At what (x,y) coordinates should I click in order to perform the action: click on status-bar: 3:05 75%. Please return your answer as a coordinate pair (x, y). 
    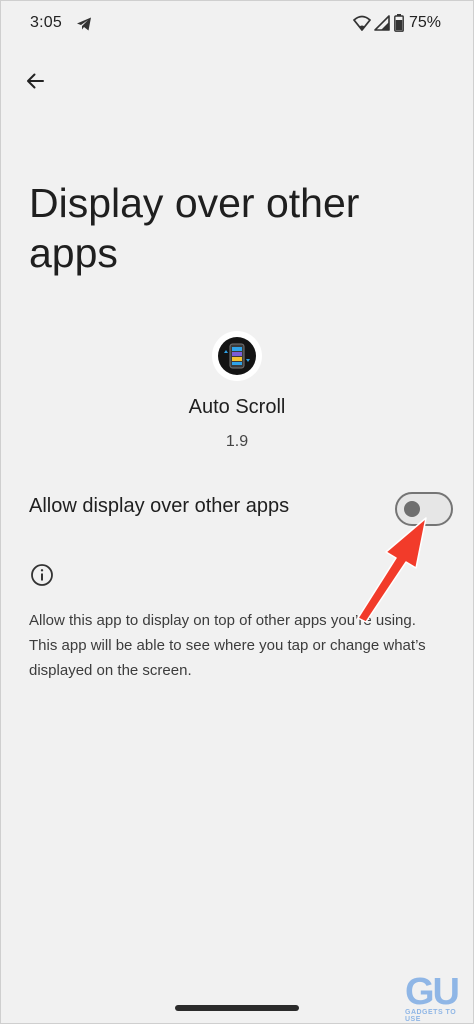
    Looking at the image, I should click on (237, 24).